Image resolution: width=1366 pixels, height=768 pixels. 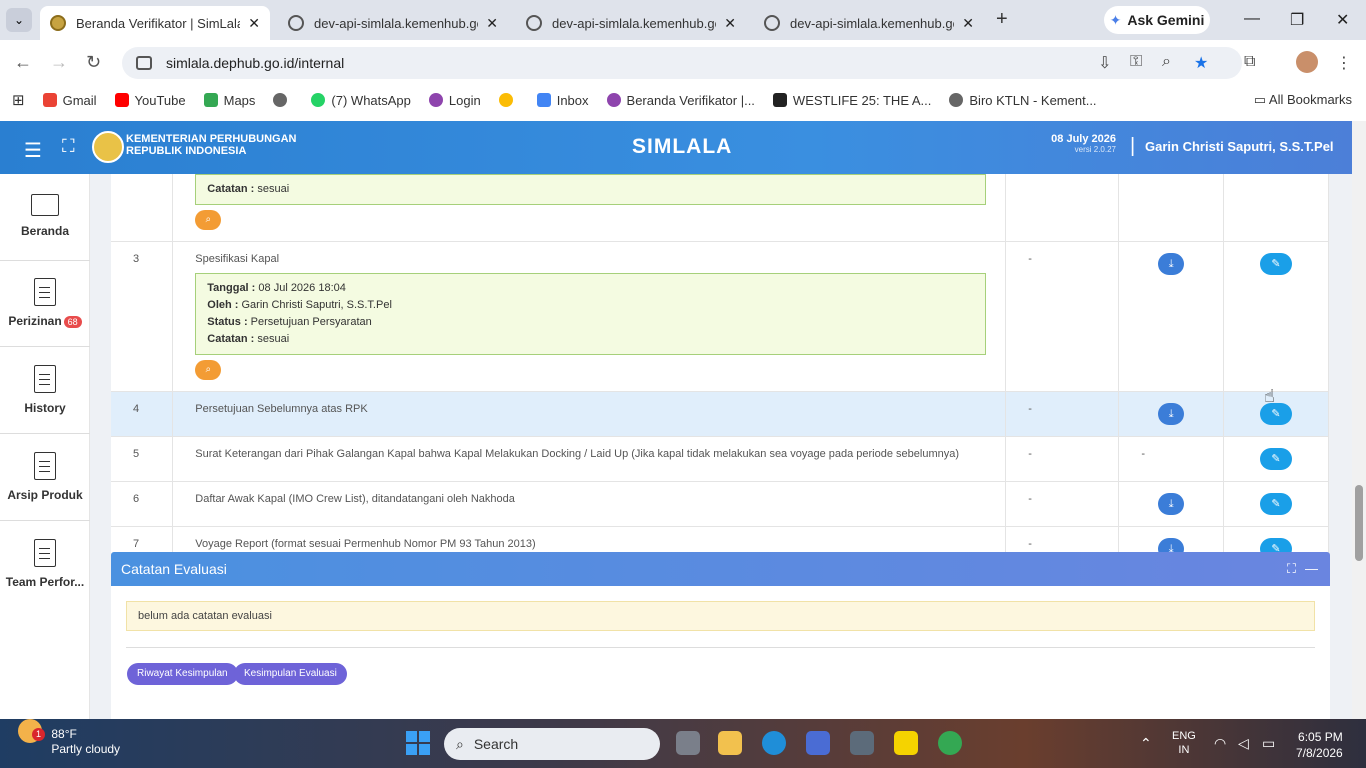 I want to click on bookmark-label: YouTube, so click(x=160, y=100).